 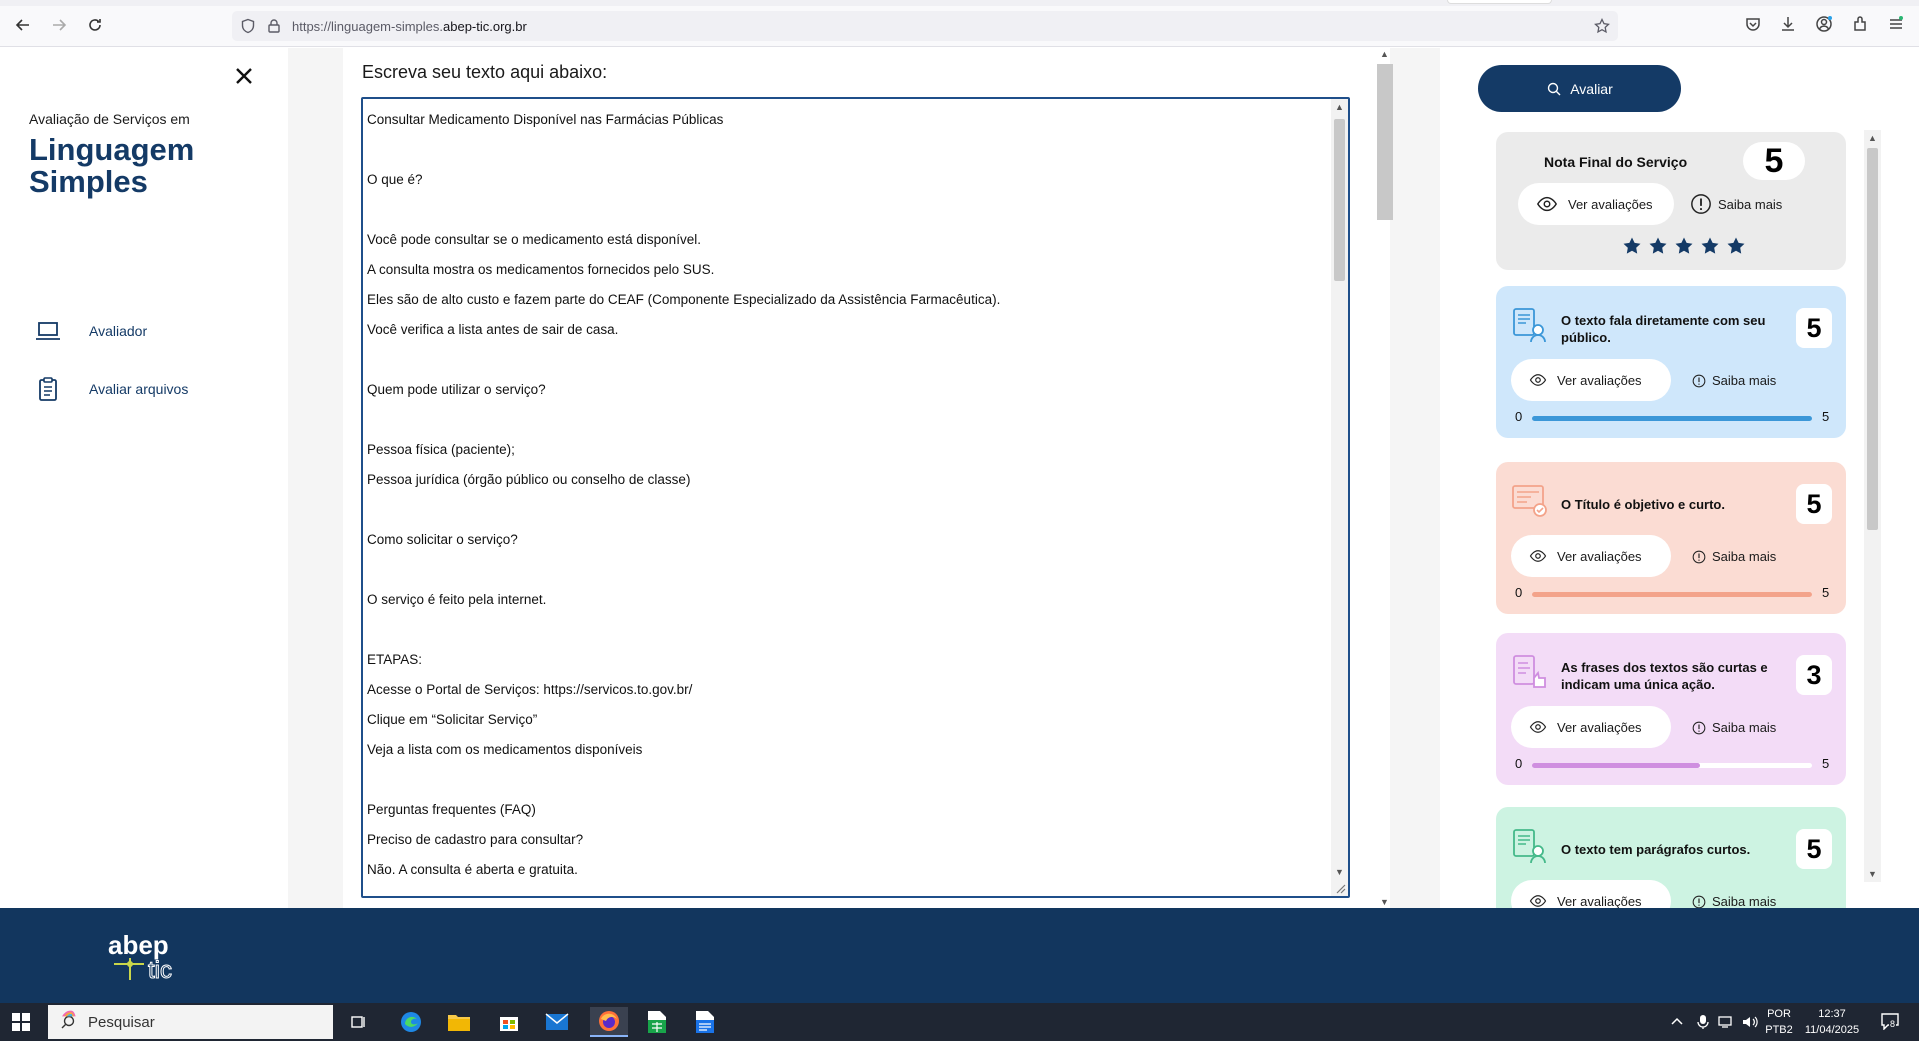 I want to click on score-bar, so click(x=1672, y=418).